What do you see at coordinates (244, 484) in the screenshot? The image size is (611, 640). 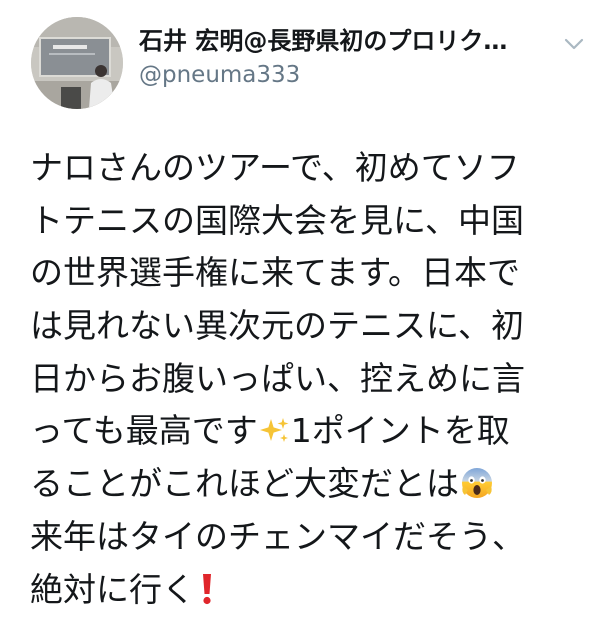 I see `tweet-text-segment: ることがこれほど大変だとは` at bounding box center [244, 484].